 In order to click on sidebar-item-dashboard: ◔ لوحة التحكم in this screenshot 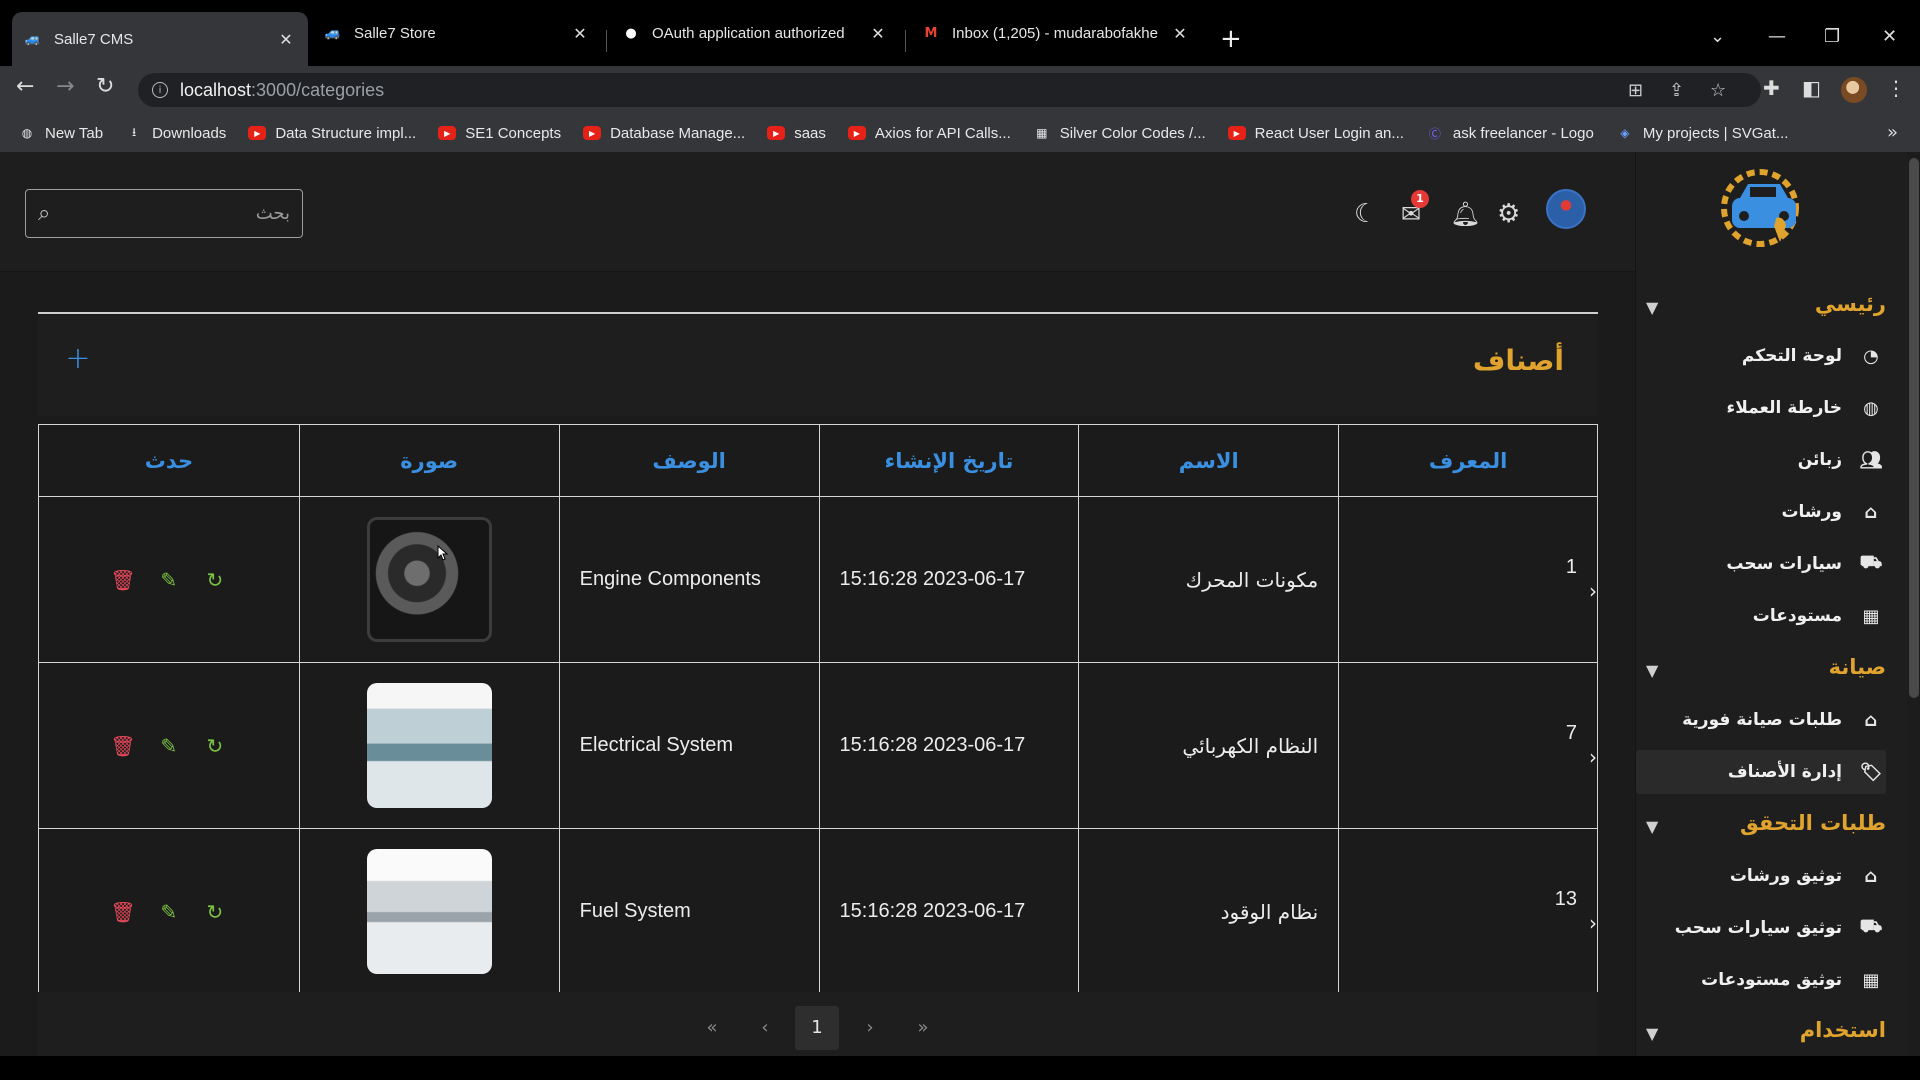, I will do `click(1761, 356)`.